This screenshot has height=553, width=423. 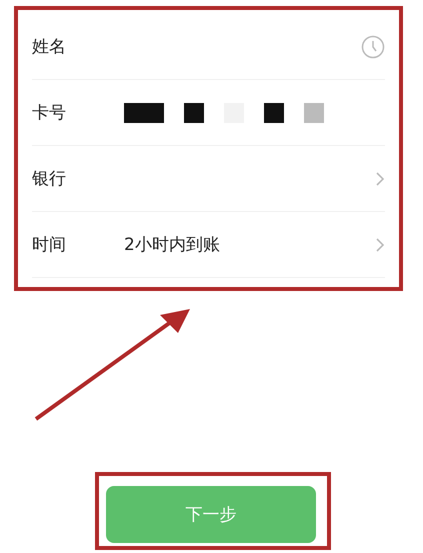 I want to click on next-button: 下一步, so click(x=211, y=514).